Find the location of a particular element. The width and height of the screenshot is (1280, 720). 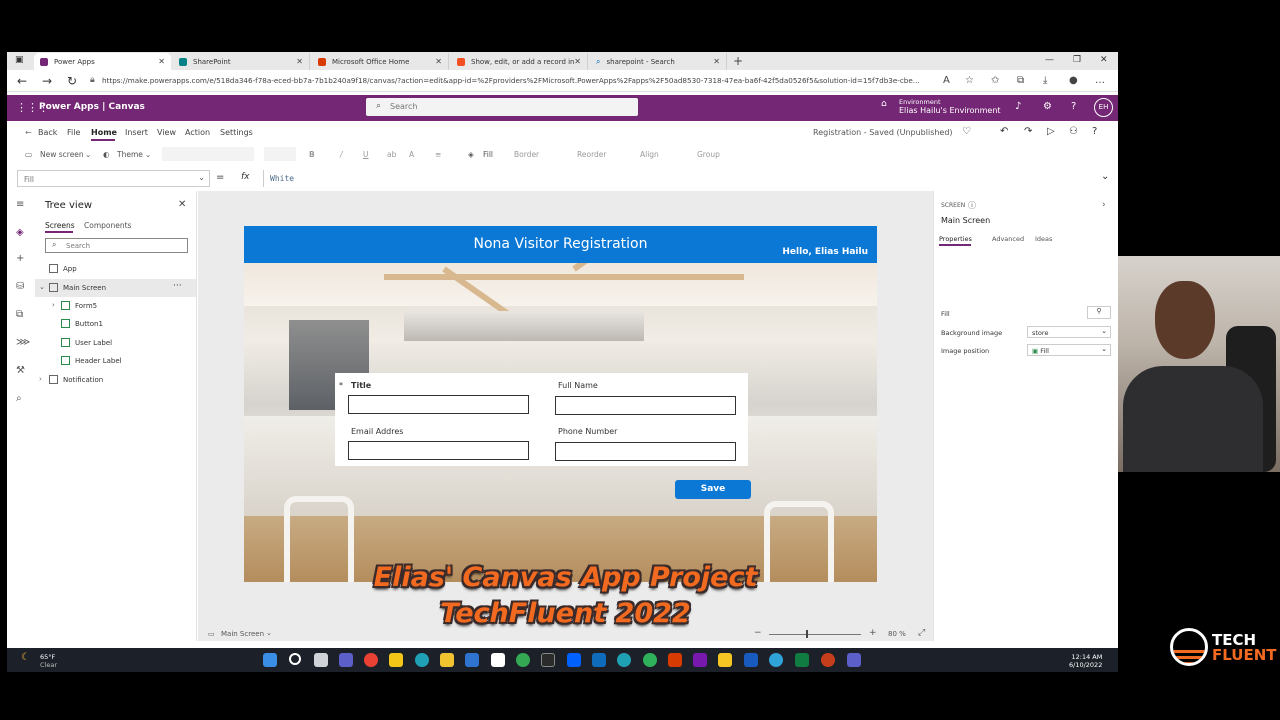

tree-item-form5: › Form5 is located at coordinates (115, 306).